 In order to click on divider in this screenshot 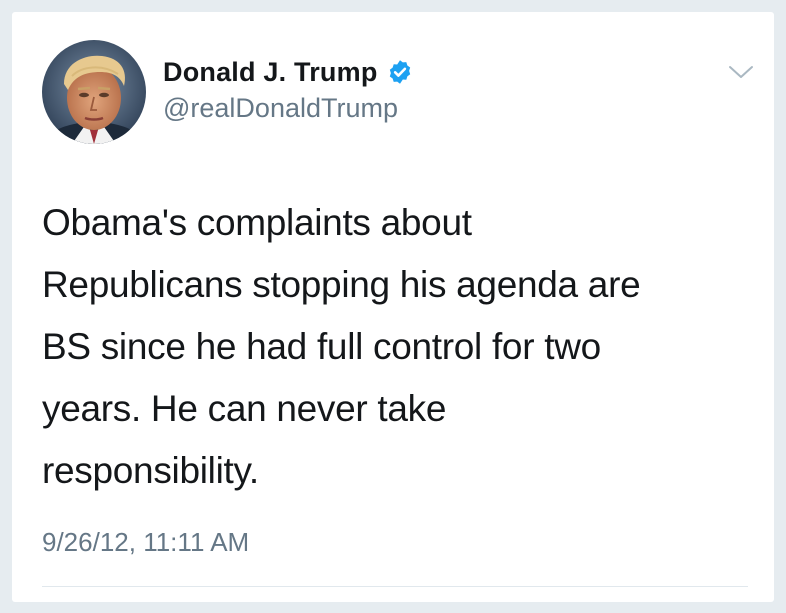, I will do `click(395, 586)`.